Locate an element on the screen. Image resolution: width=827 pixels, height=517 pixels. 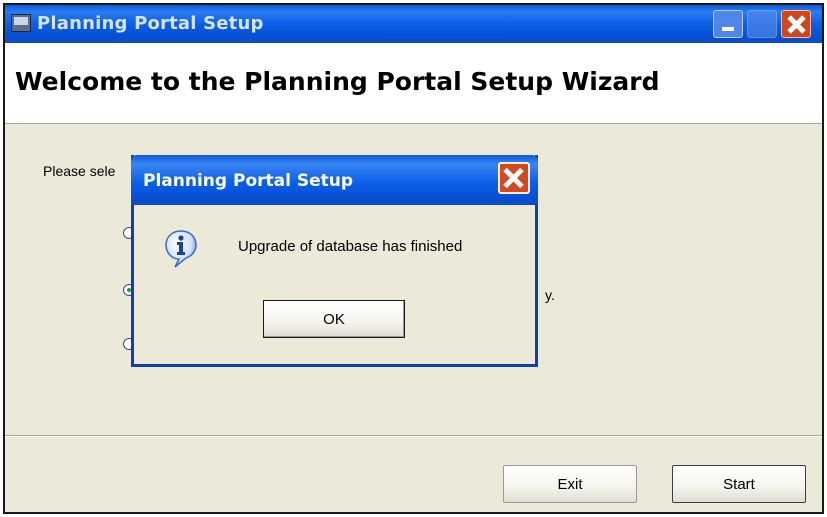
info-icon is located at coordinates (181, 249).